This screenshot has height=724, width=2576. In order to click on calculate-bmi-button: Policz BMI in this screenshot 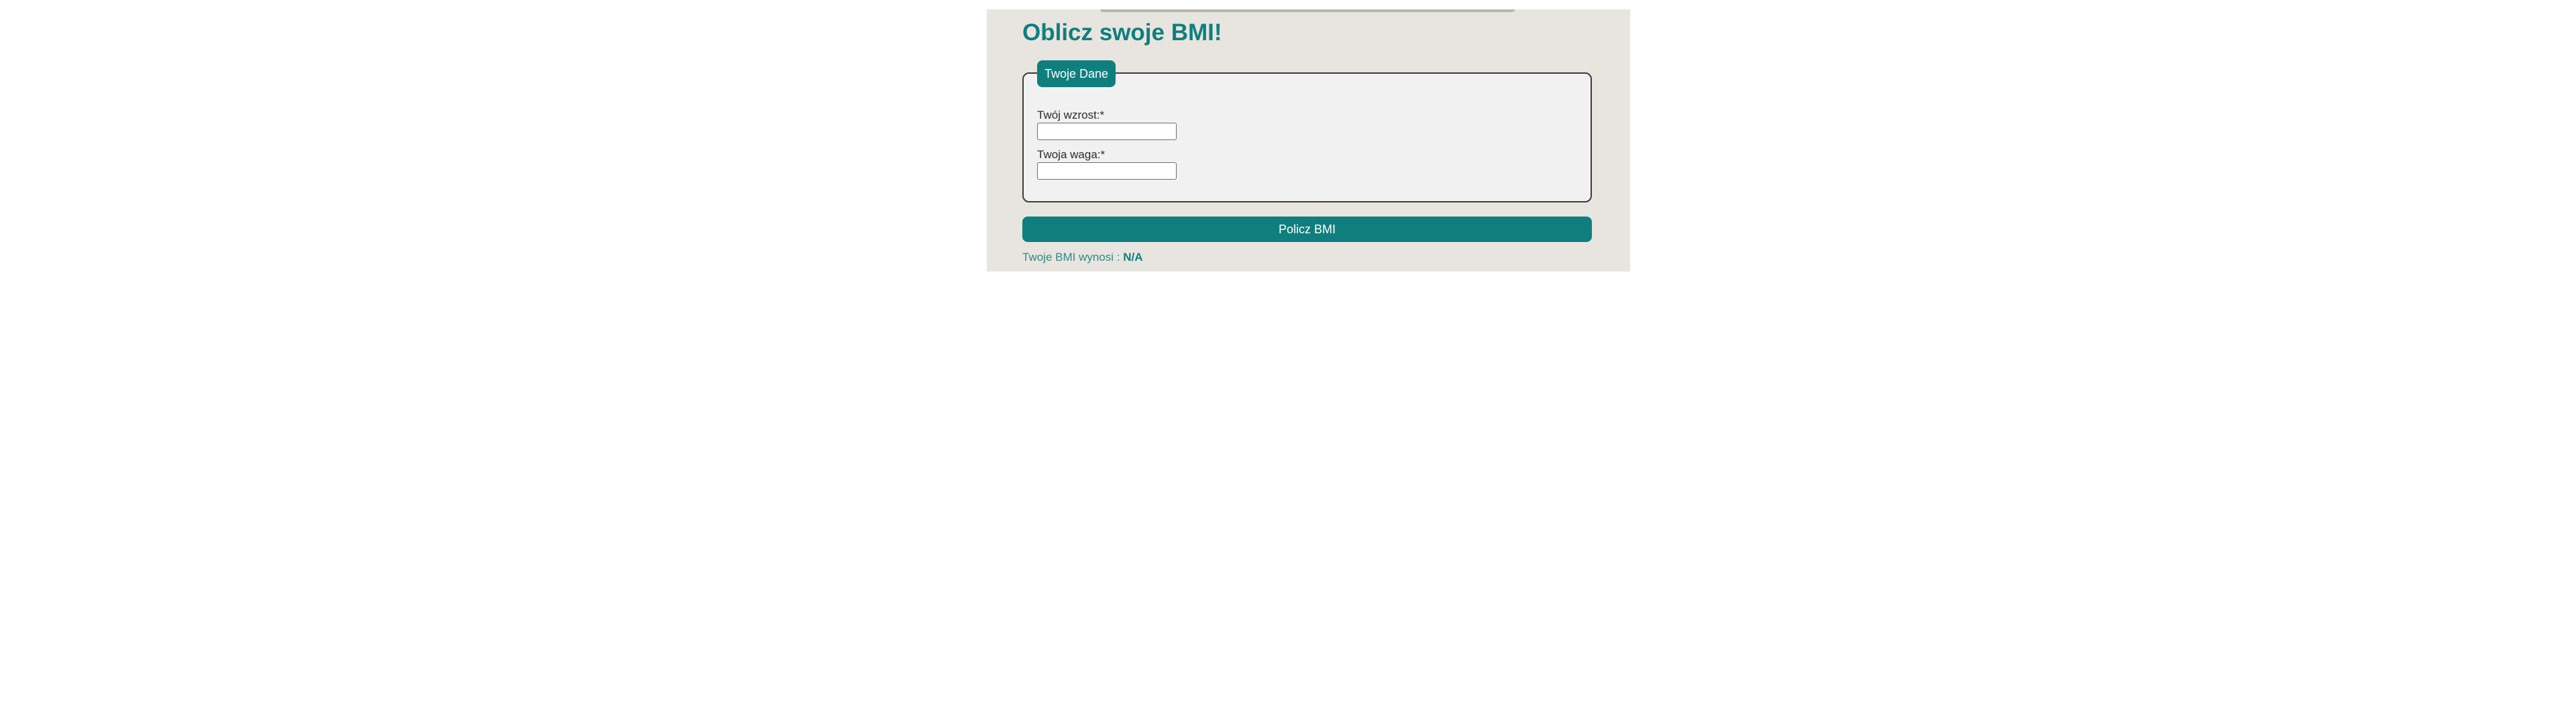, I will do `click(1307, 229)`.